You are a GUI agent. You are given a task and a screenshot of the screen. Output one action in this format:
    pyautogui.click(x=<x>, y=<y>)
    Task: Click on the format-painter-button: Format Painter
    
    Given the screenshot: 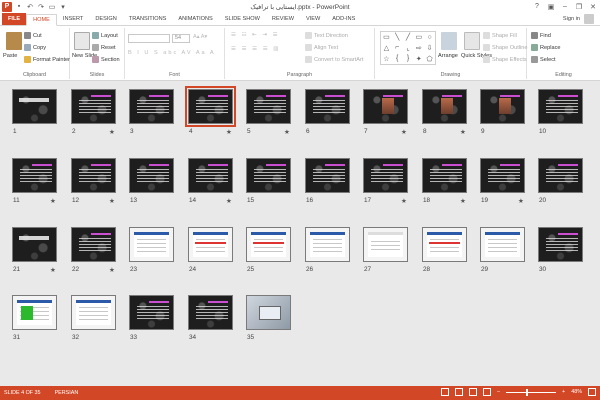 What is the action you would take?
    pyautogui.click(x=47, y=59)
    